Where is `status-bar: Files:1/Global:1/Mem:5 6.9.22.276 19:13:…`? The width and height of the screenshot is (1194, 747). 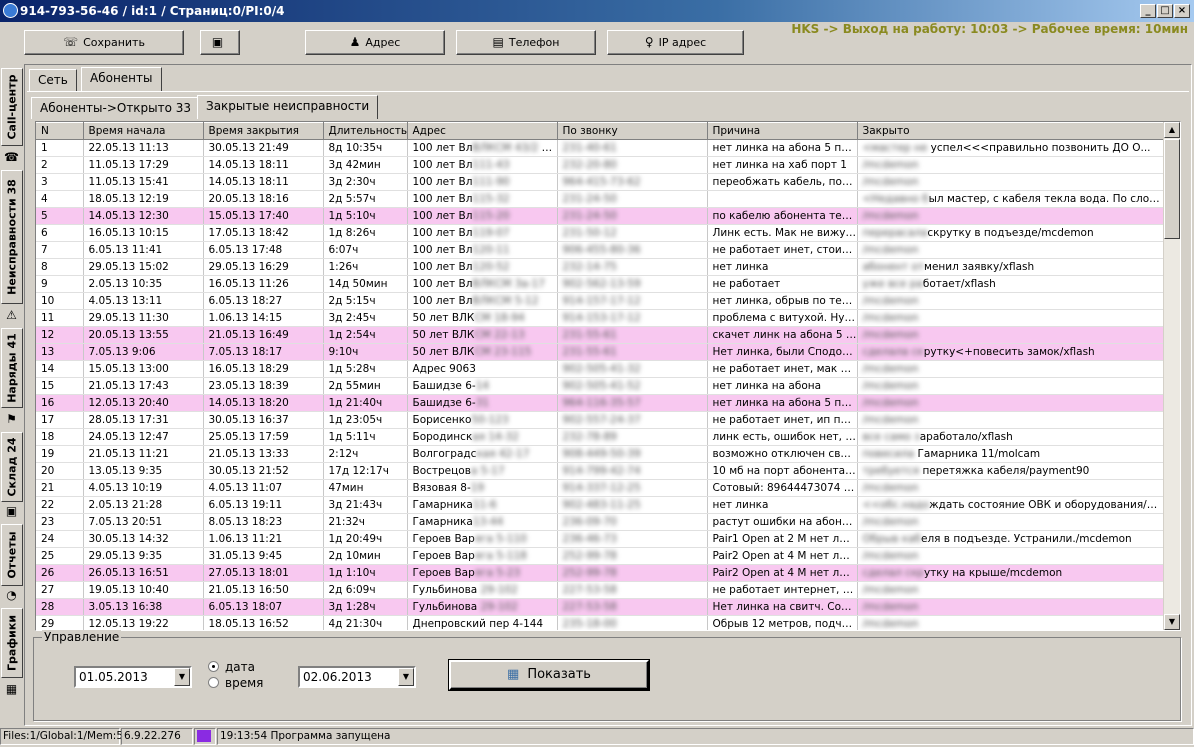
status-bar: Files:1/Global:1/Mem:5 6.9.22.276 19:13:… is located at coordinates (597, 736).